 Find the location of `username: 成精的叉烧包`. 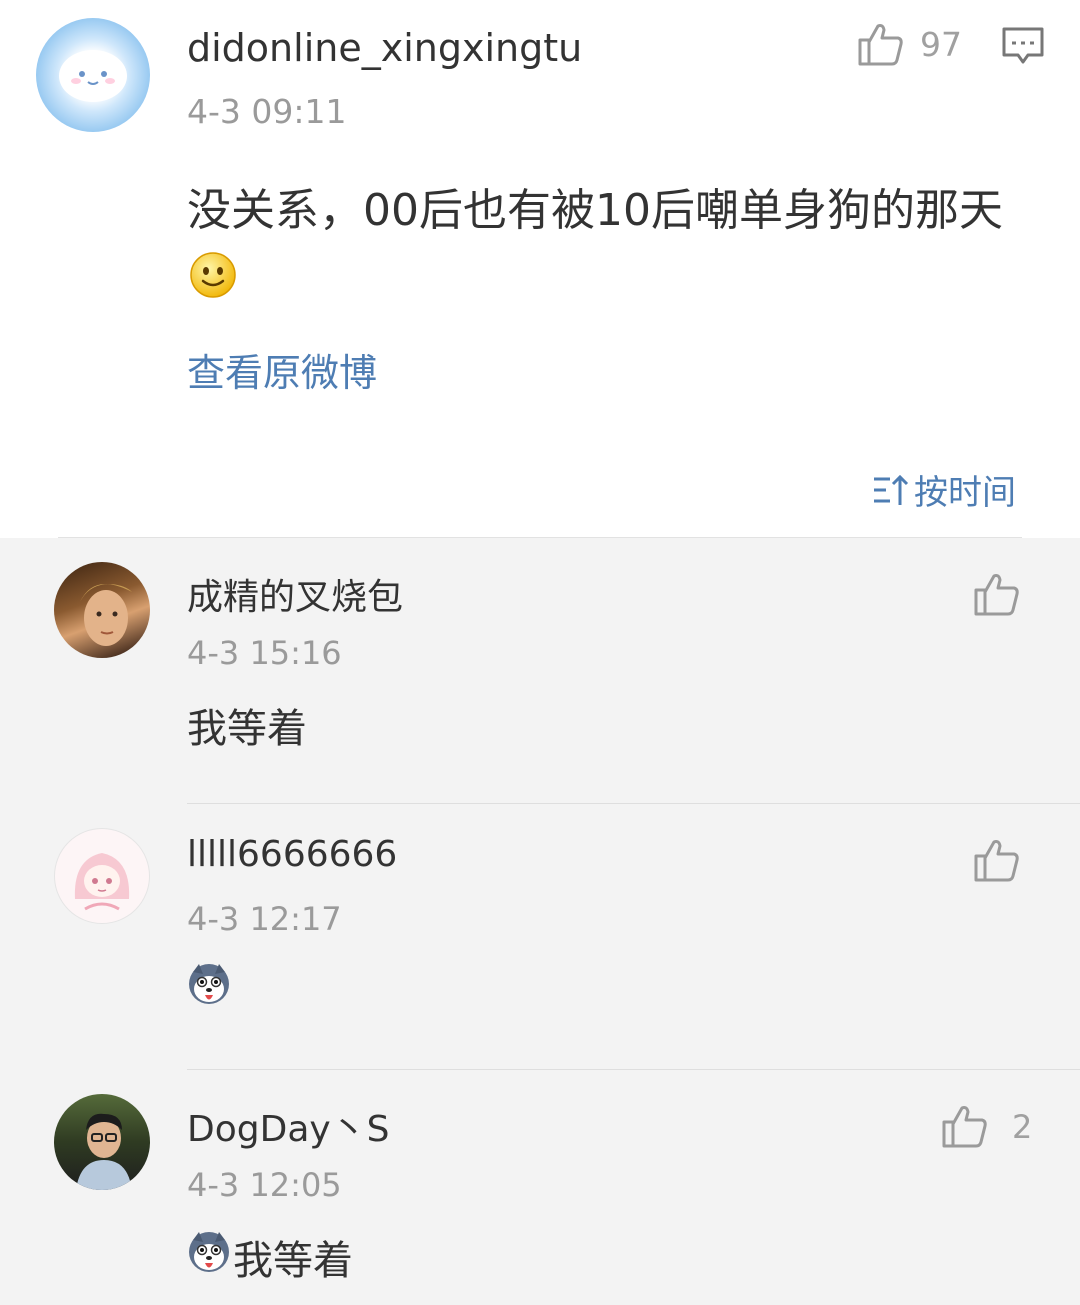

username: 成精的叉烧包 is located at coordinates (295, 594).